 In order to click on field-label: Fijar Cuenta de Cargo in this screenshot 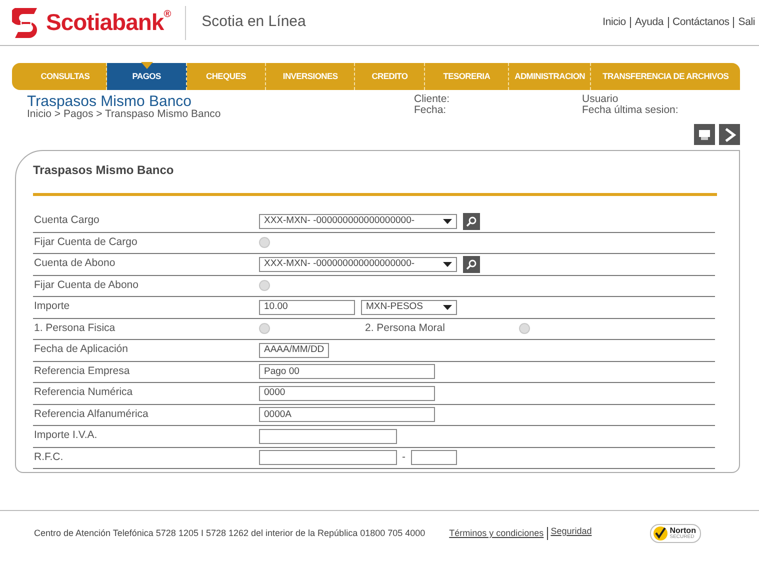, I will do `click(85, 242)`.